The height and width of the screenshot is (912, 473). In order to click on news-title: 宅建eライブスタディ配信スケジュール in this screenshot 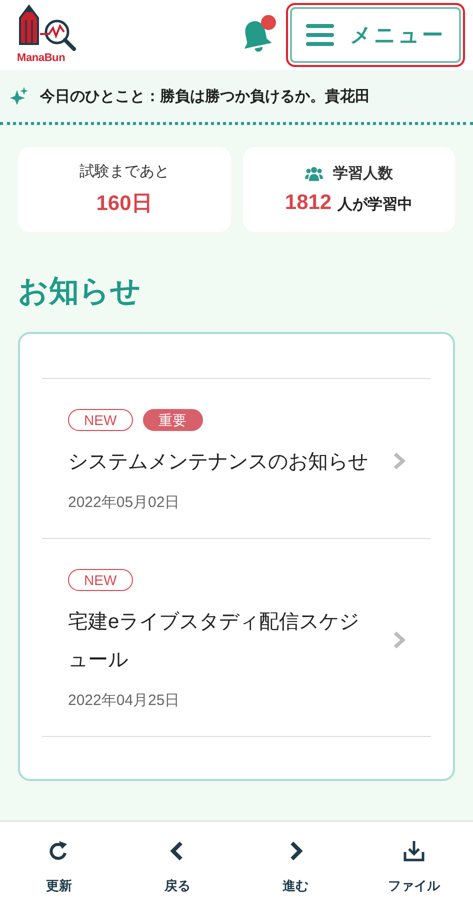, I will do `click(214, 641)`.